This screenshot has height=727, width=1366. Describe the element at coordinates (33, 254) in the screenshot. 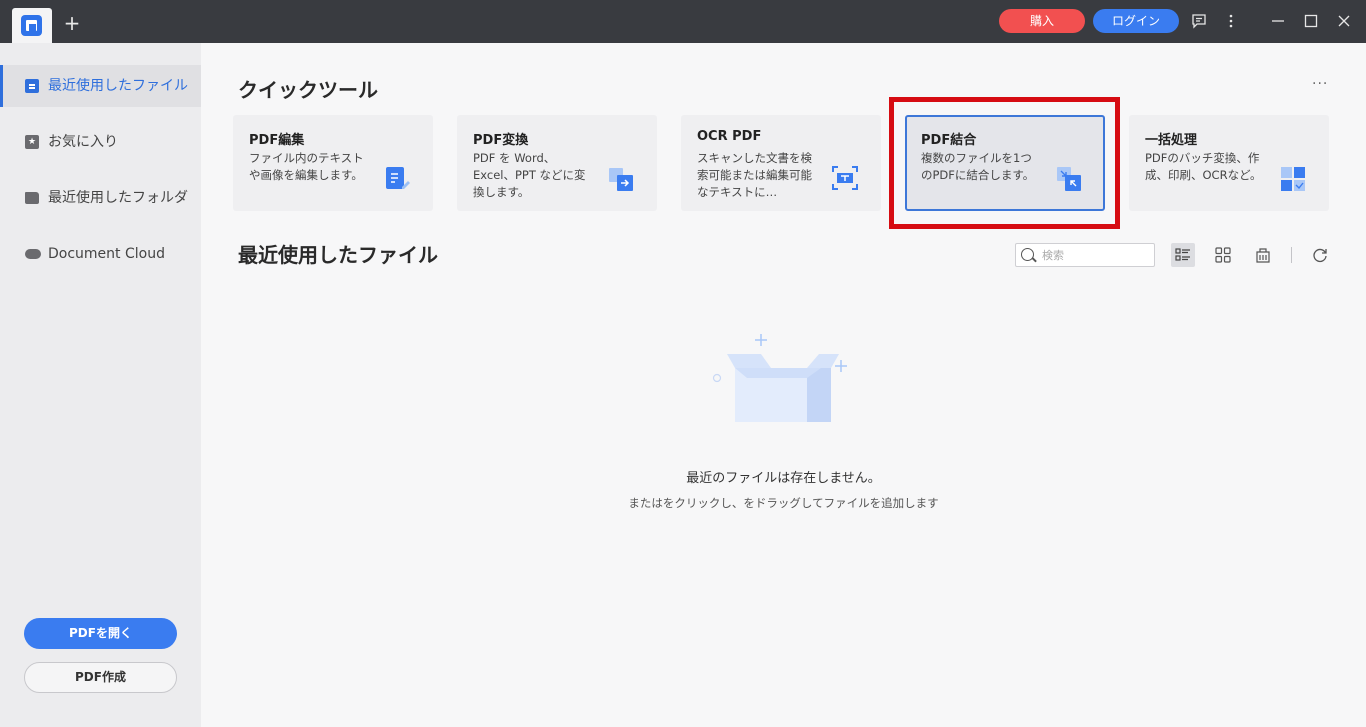

I see `cloud-icon` at that location.